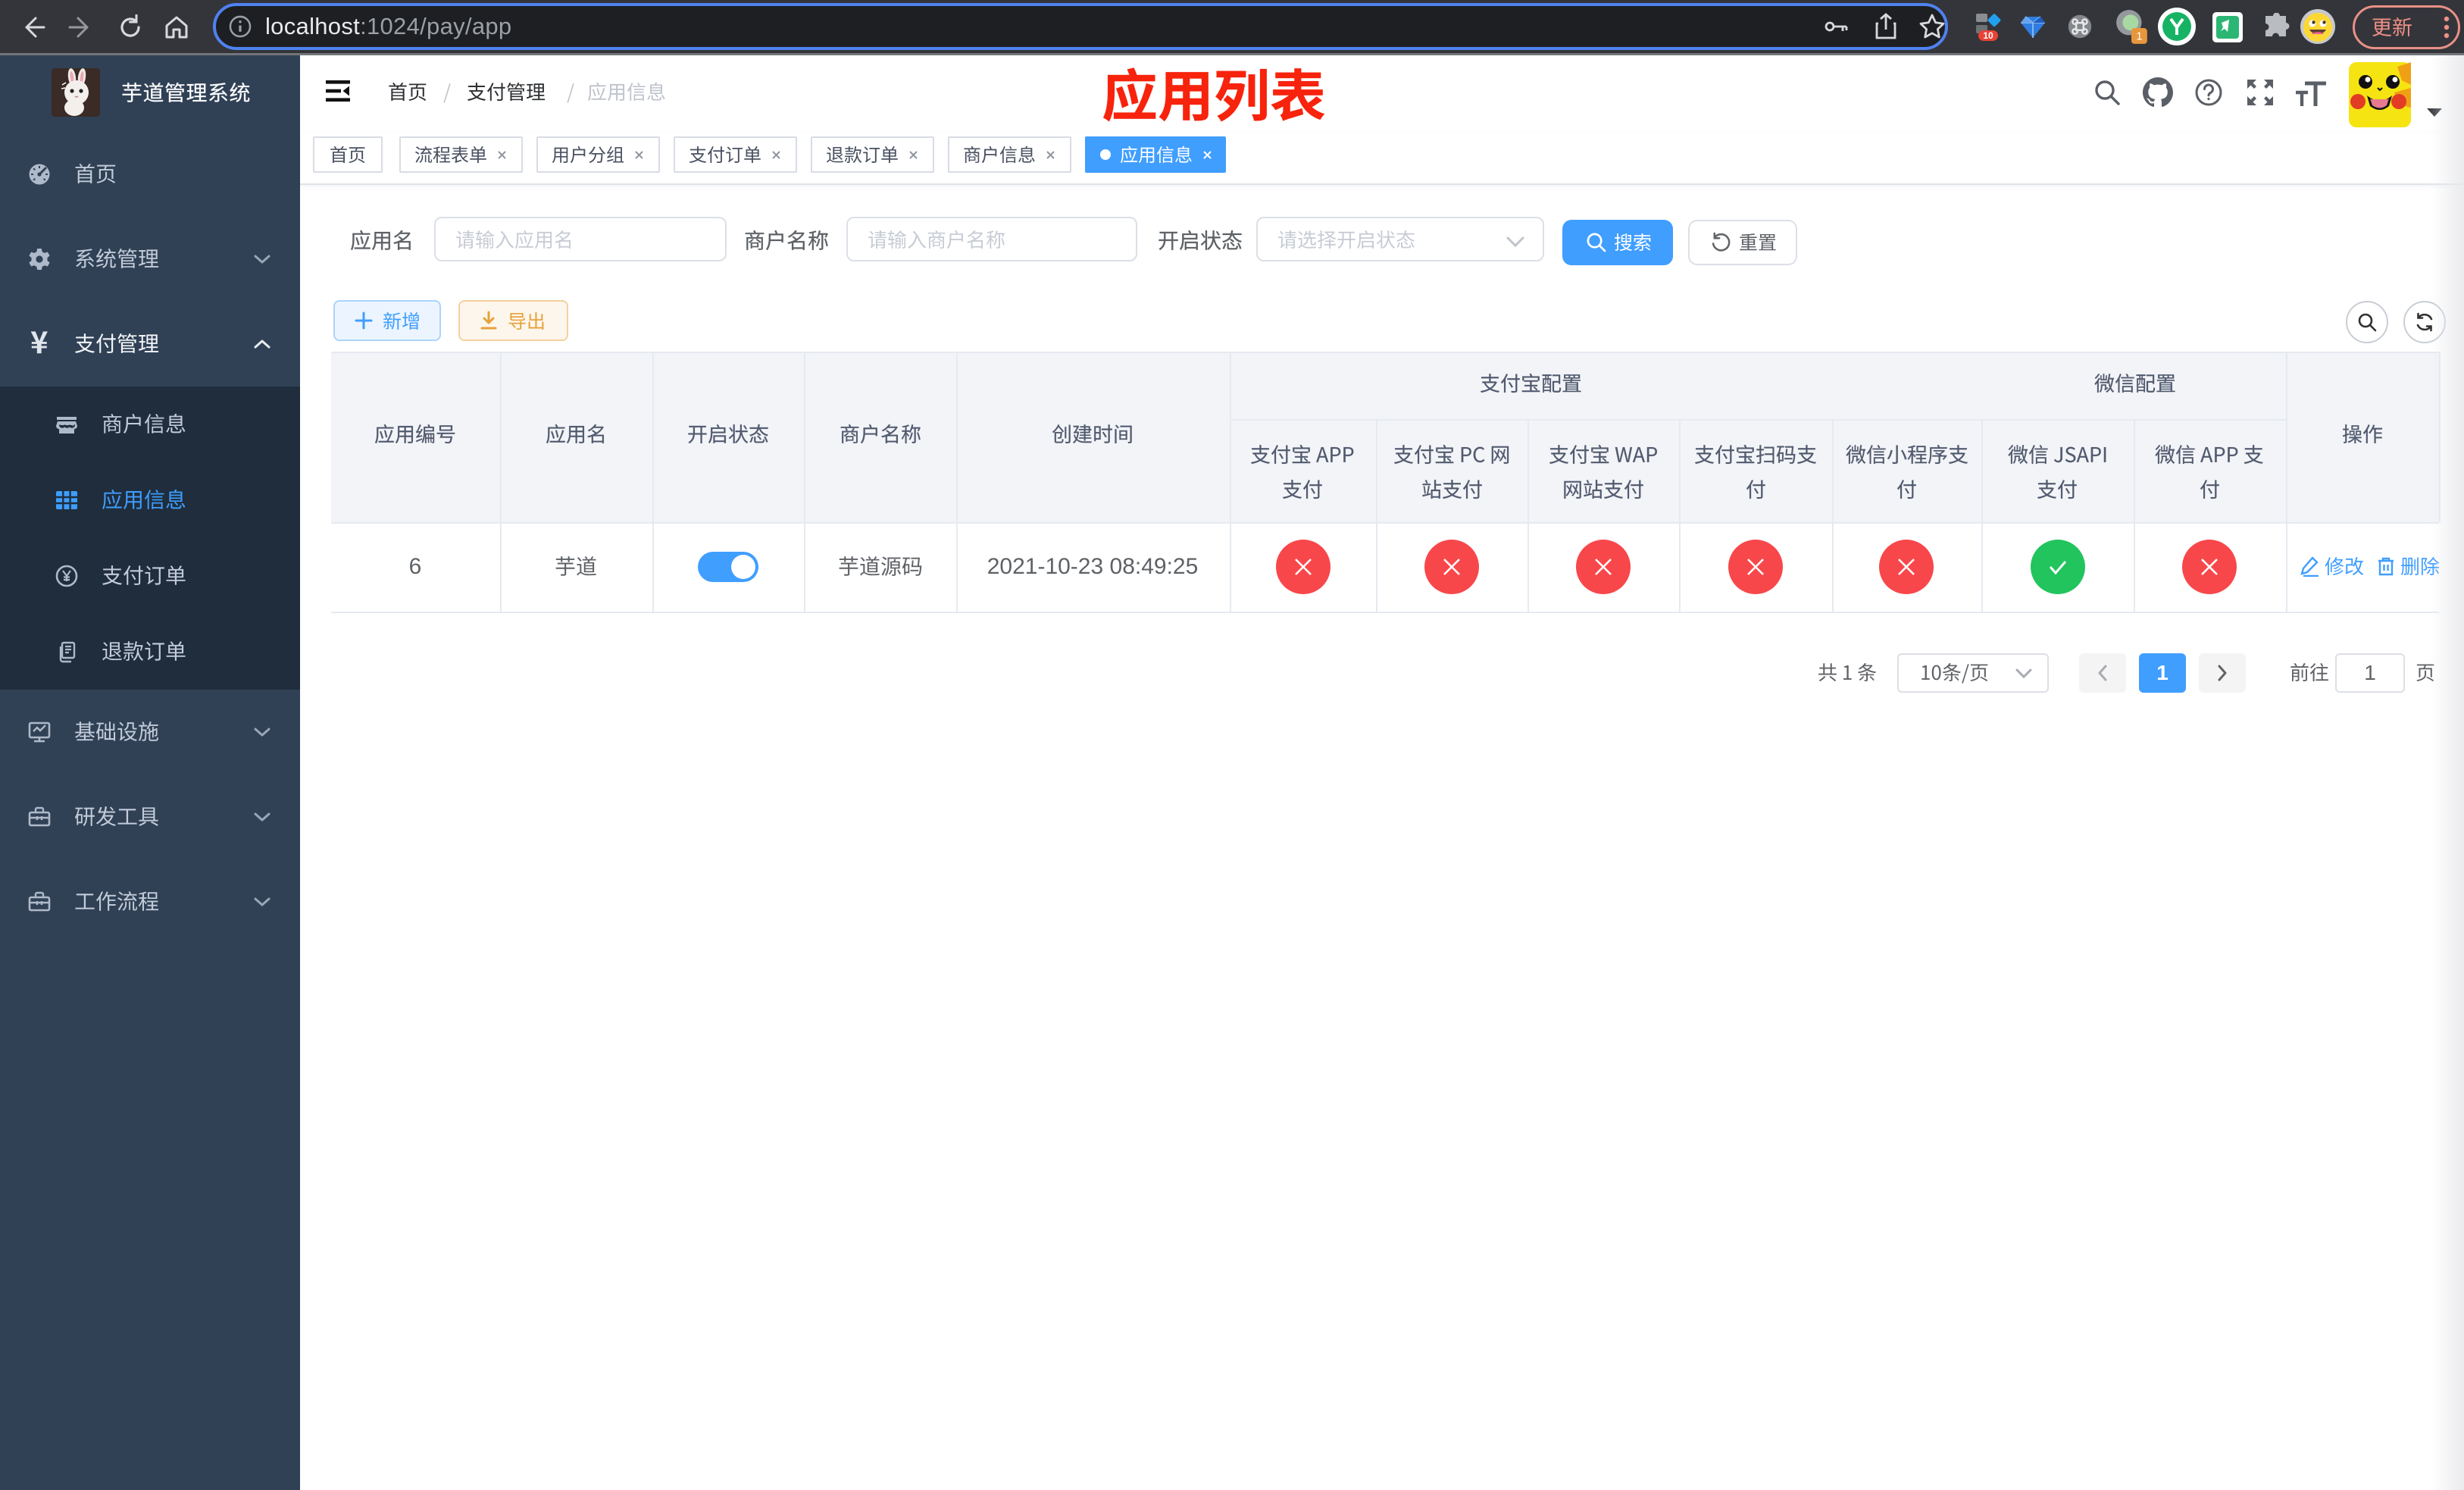 Image resolution: width=2464 pixels, height=1490 pixels. What do you see at coordinates (2139, 37) in the screenshot?
I see `svg-text: 1` at bounding box center [2139, 37].